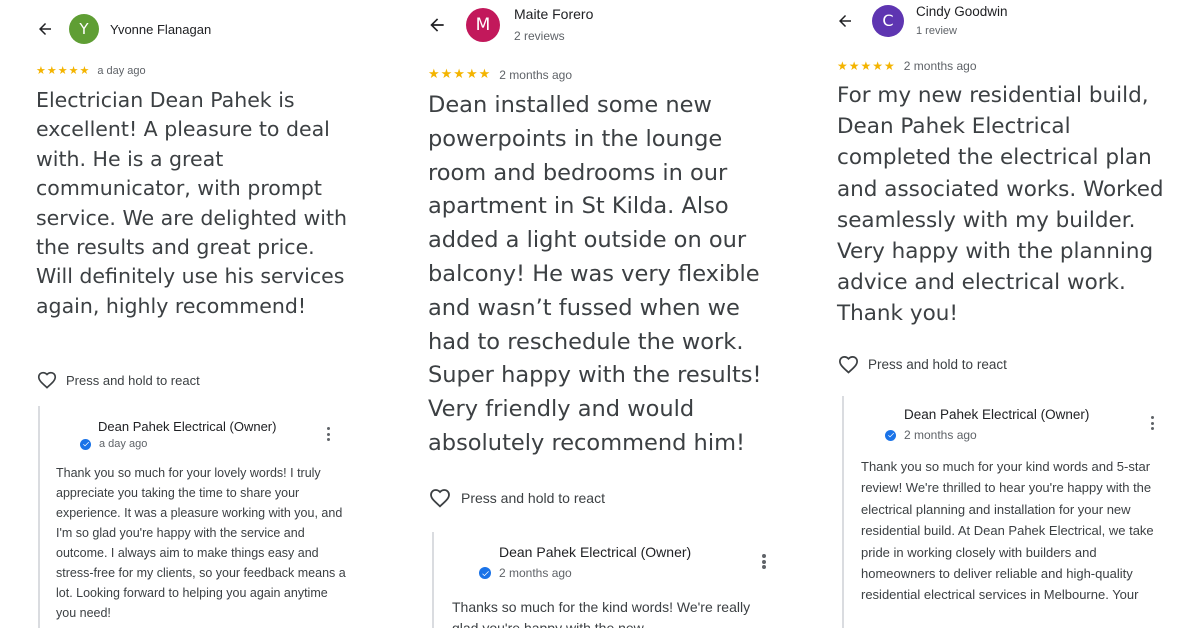 The width and height of the screenshot is (1200, 628). I want to click on avatar-initial: C, so click(888, 20).